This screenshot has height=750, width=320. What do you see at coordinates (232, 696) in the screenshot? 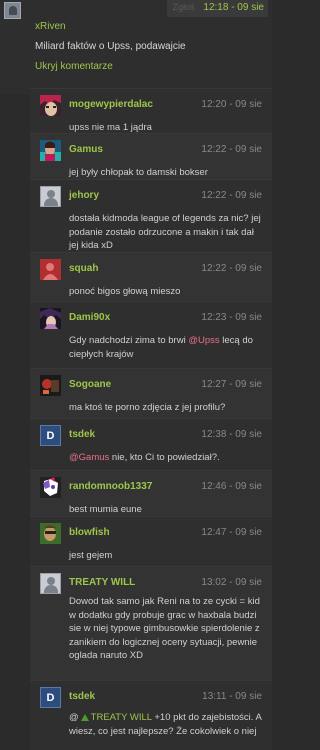
I see `reply-time: 13:11 - 09 sie` at bounding box center [232, 696].